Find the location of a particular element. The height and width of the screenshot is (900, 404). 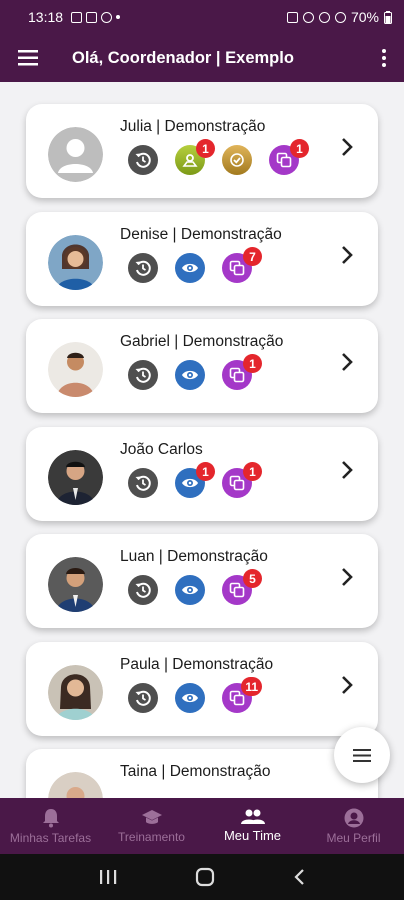

more-options-button is located at coordinates (384, 58).